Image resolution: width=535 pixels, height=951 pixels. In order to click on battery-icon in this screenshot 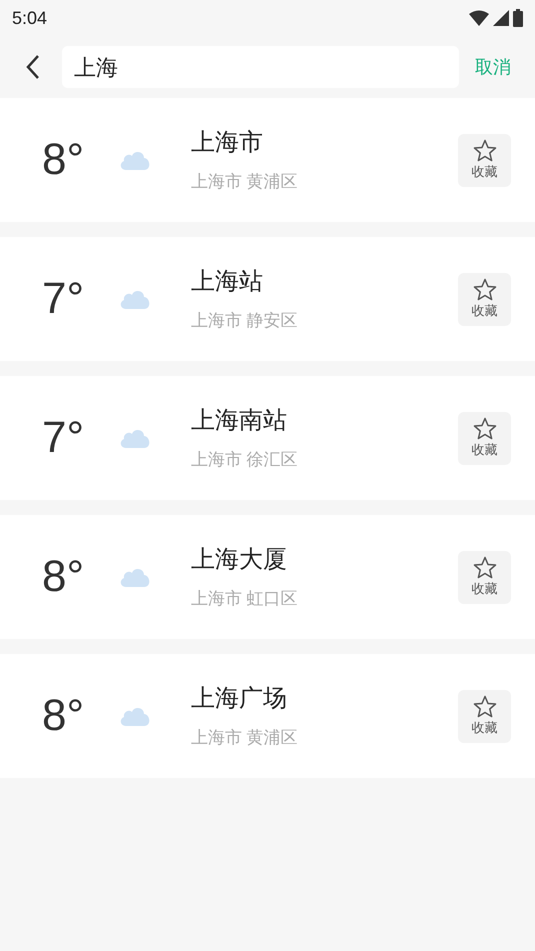, I will do `click(518, 18)`.